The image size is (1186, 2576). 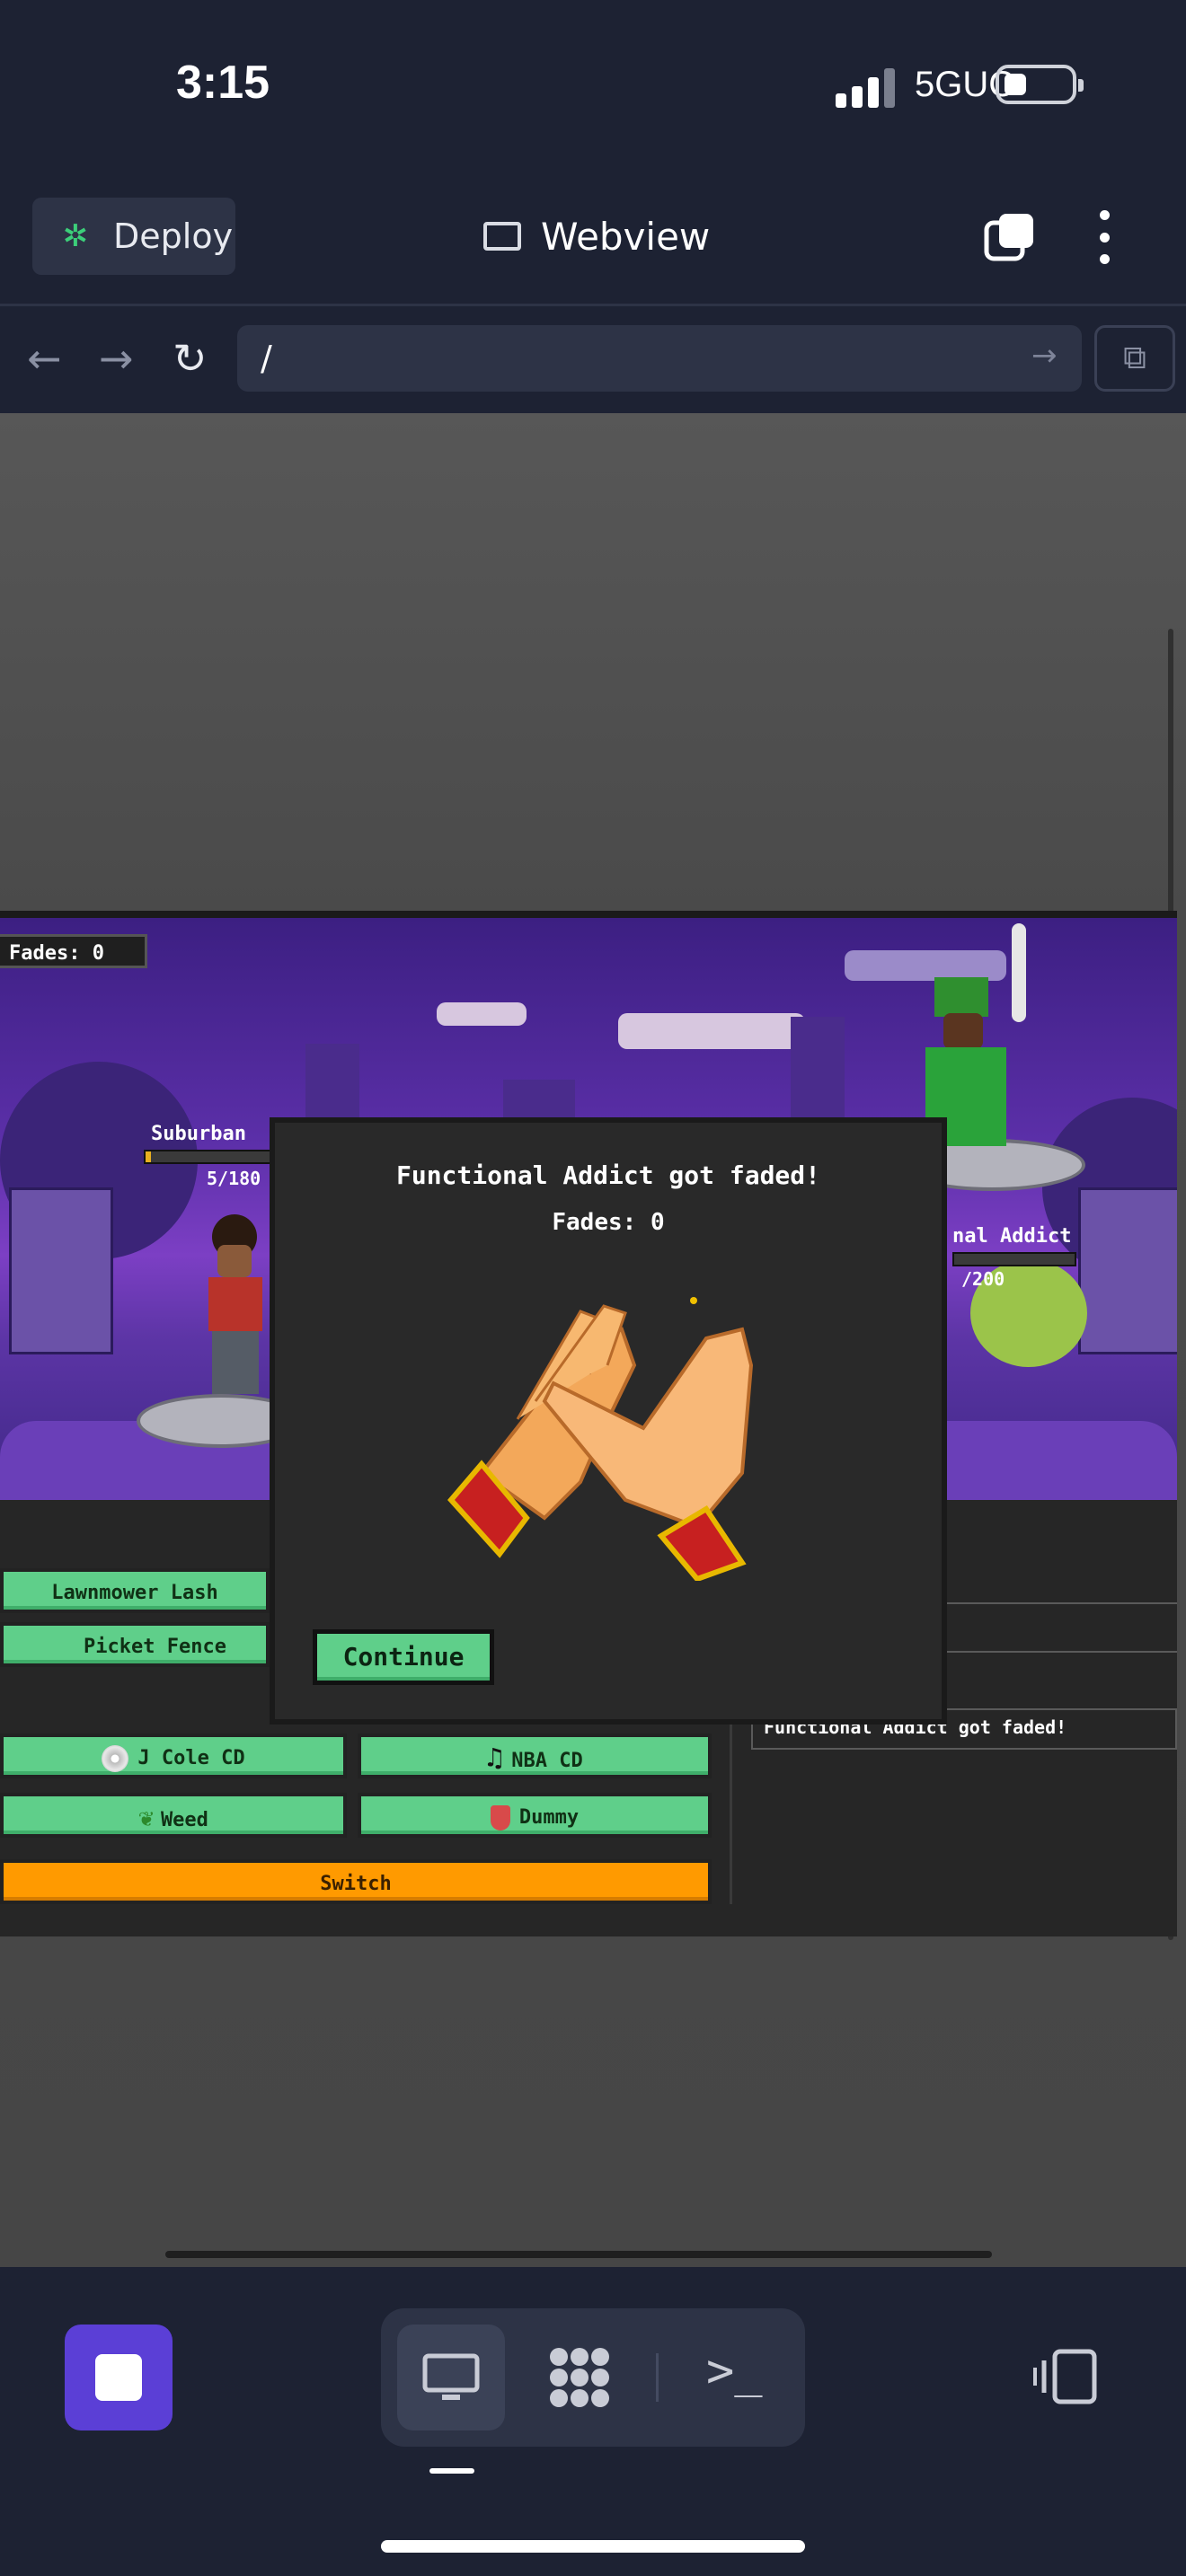 What do you see at coordinates (403, 1657) in the screenshot?
I see `continue-button: Continue` at bounding box center [403, 1657].